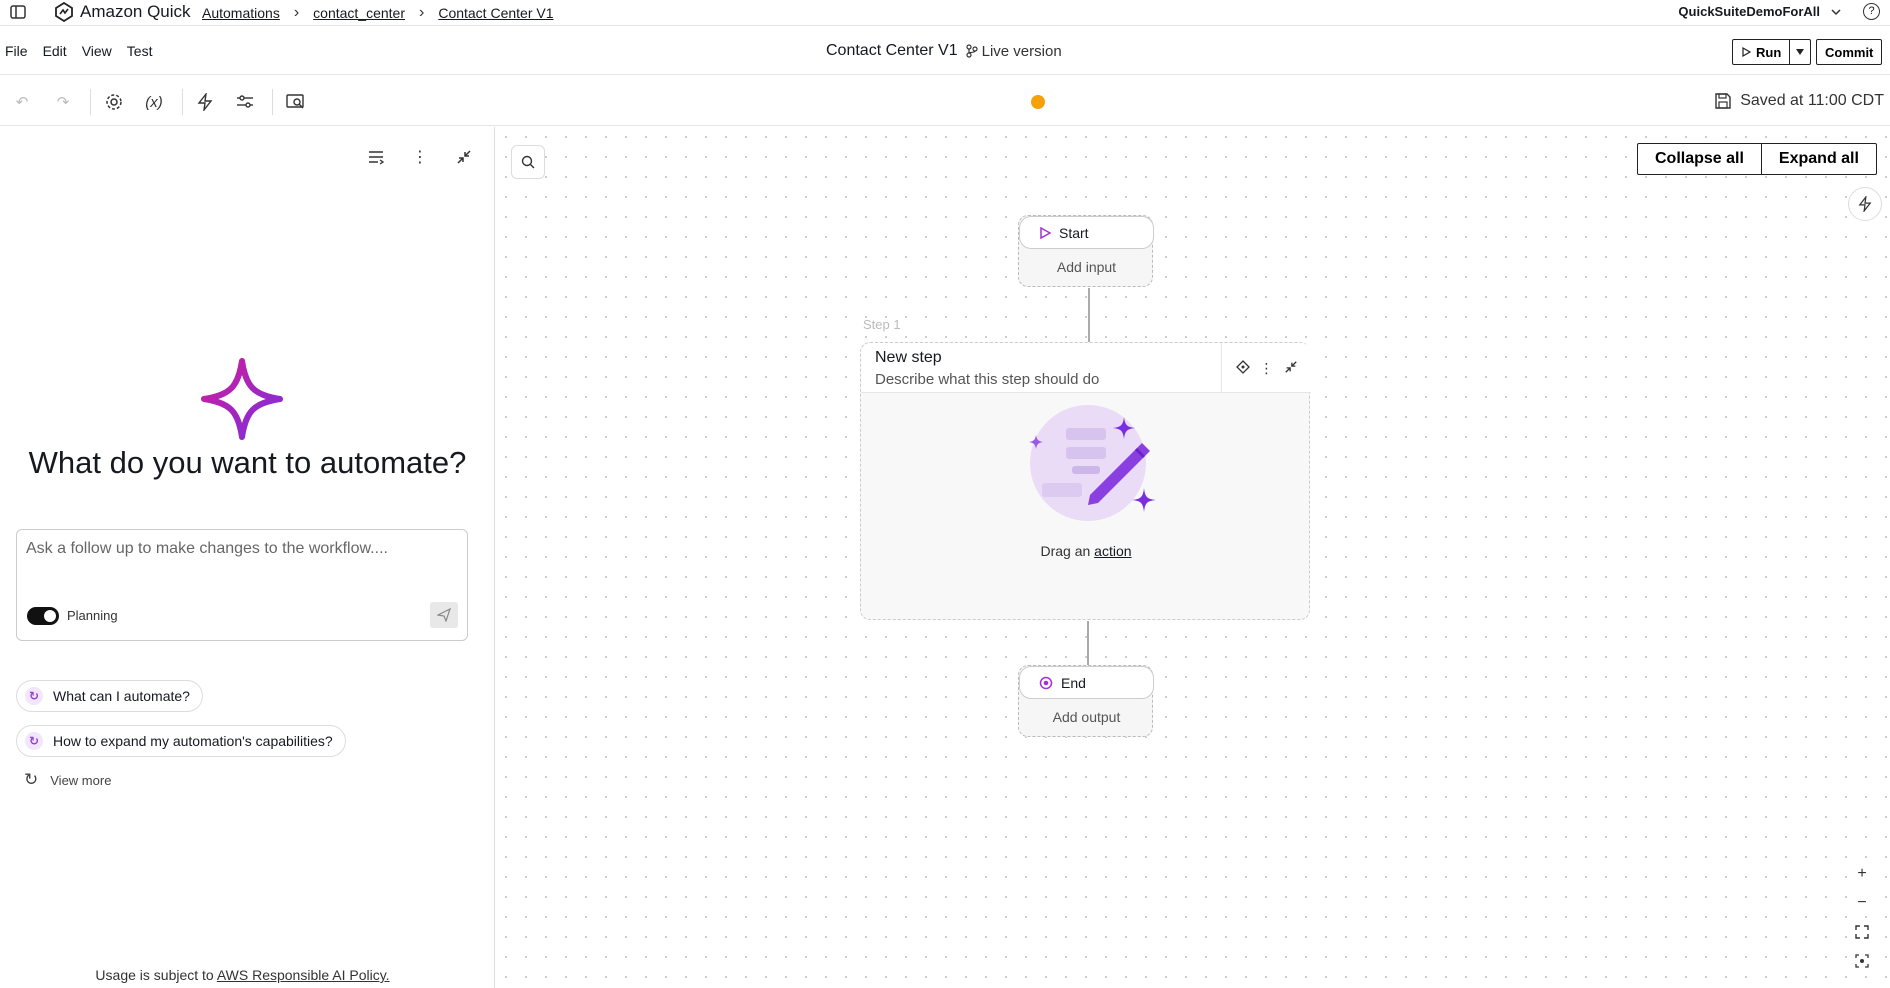 This screenshot has height=988, width=1890. I want to click on account-menu: QuickSuiteDemoForAll, so click(1760, 11).